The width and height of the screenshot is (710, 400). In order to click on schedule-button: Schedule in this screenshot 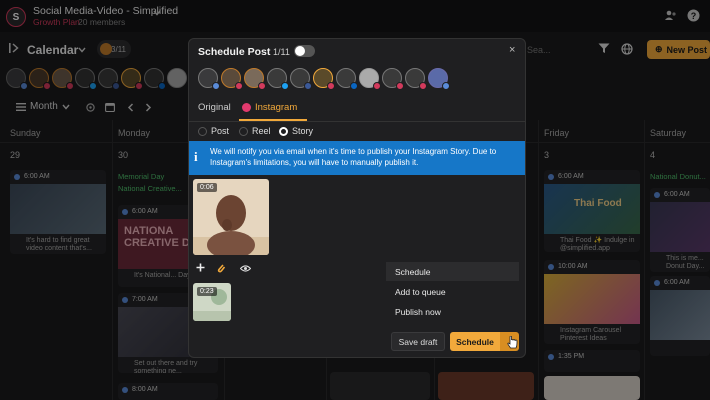, I will do `click(475, 341)`.